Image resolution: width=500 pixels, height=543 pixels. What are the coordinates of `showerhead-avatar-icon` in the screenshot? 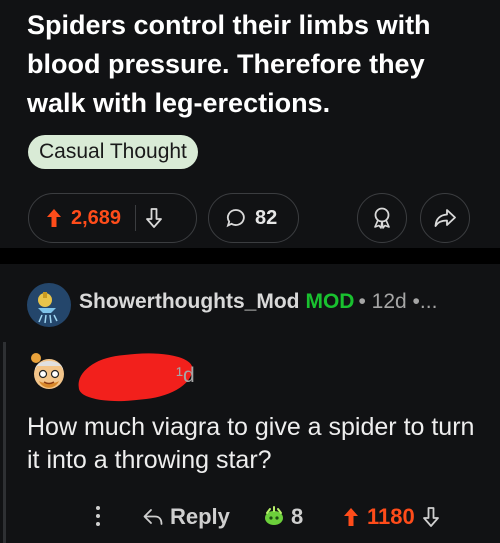 It's located at (49, 305).